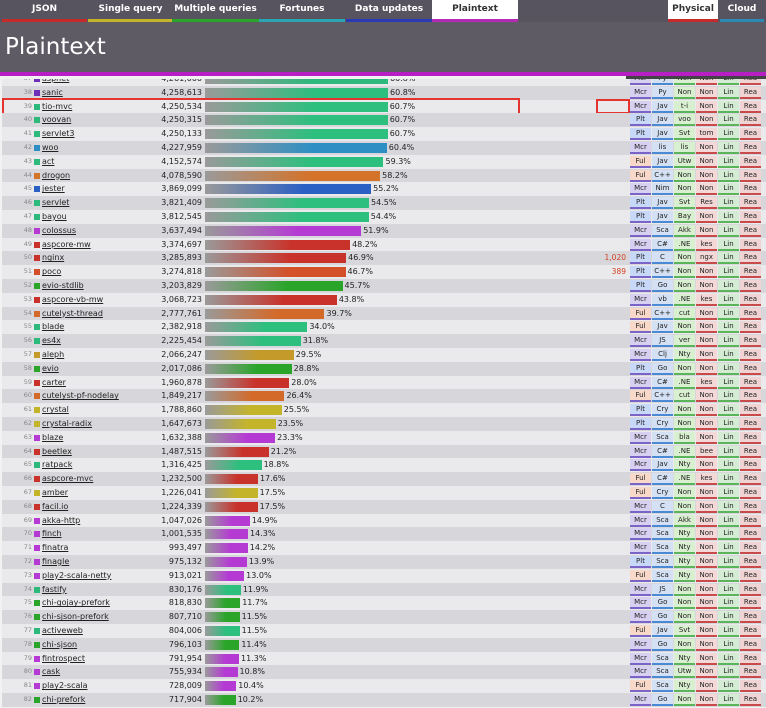 The image size is (766, 708). What do you see at coordinates (27, 519) in the screenshot?
I see `rank-cell: 69` at bounding box center [27, 519].